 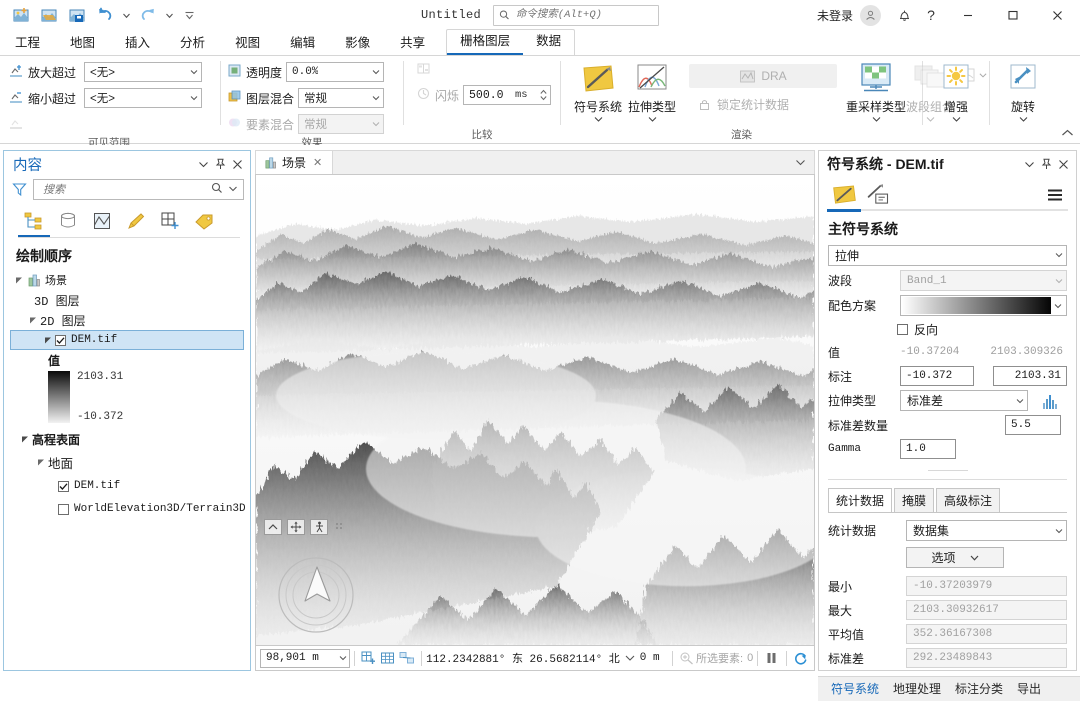 I want to click on statistics-options-button: 选项, so click(x=955, y=557).